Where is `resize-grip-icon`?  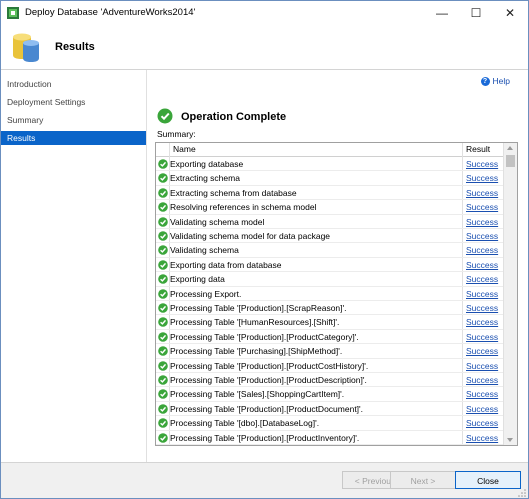 resize-grip-icon is located at coordinates (522, 493).